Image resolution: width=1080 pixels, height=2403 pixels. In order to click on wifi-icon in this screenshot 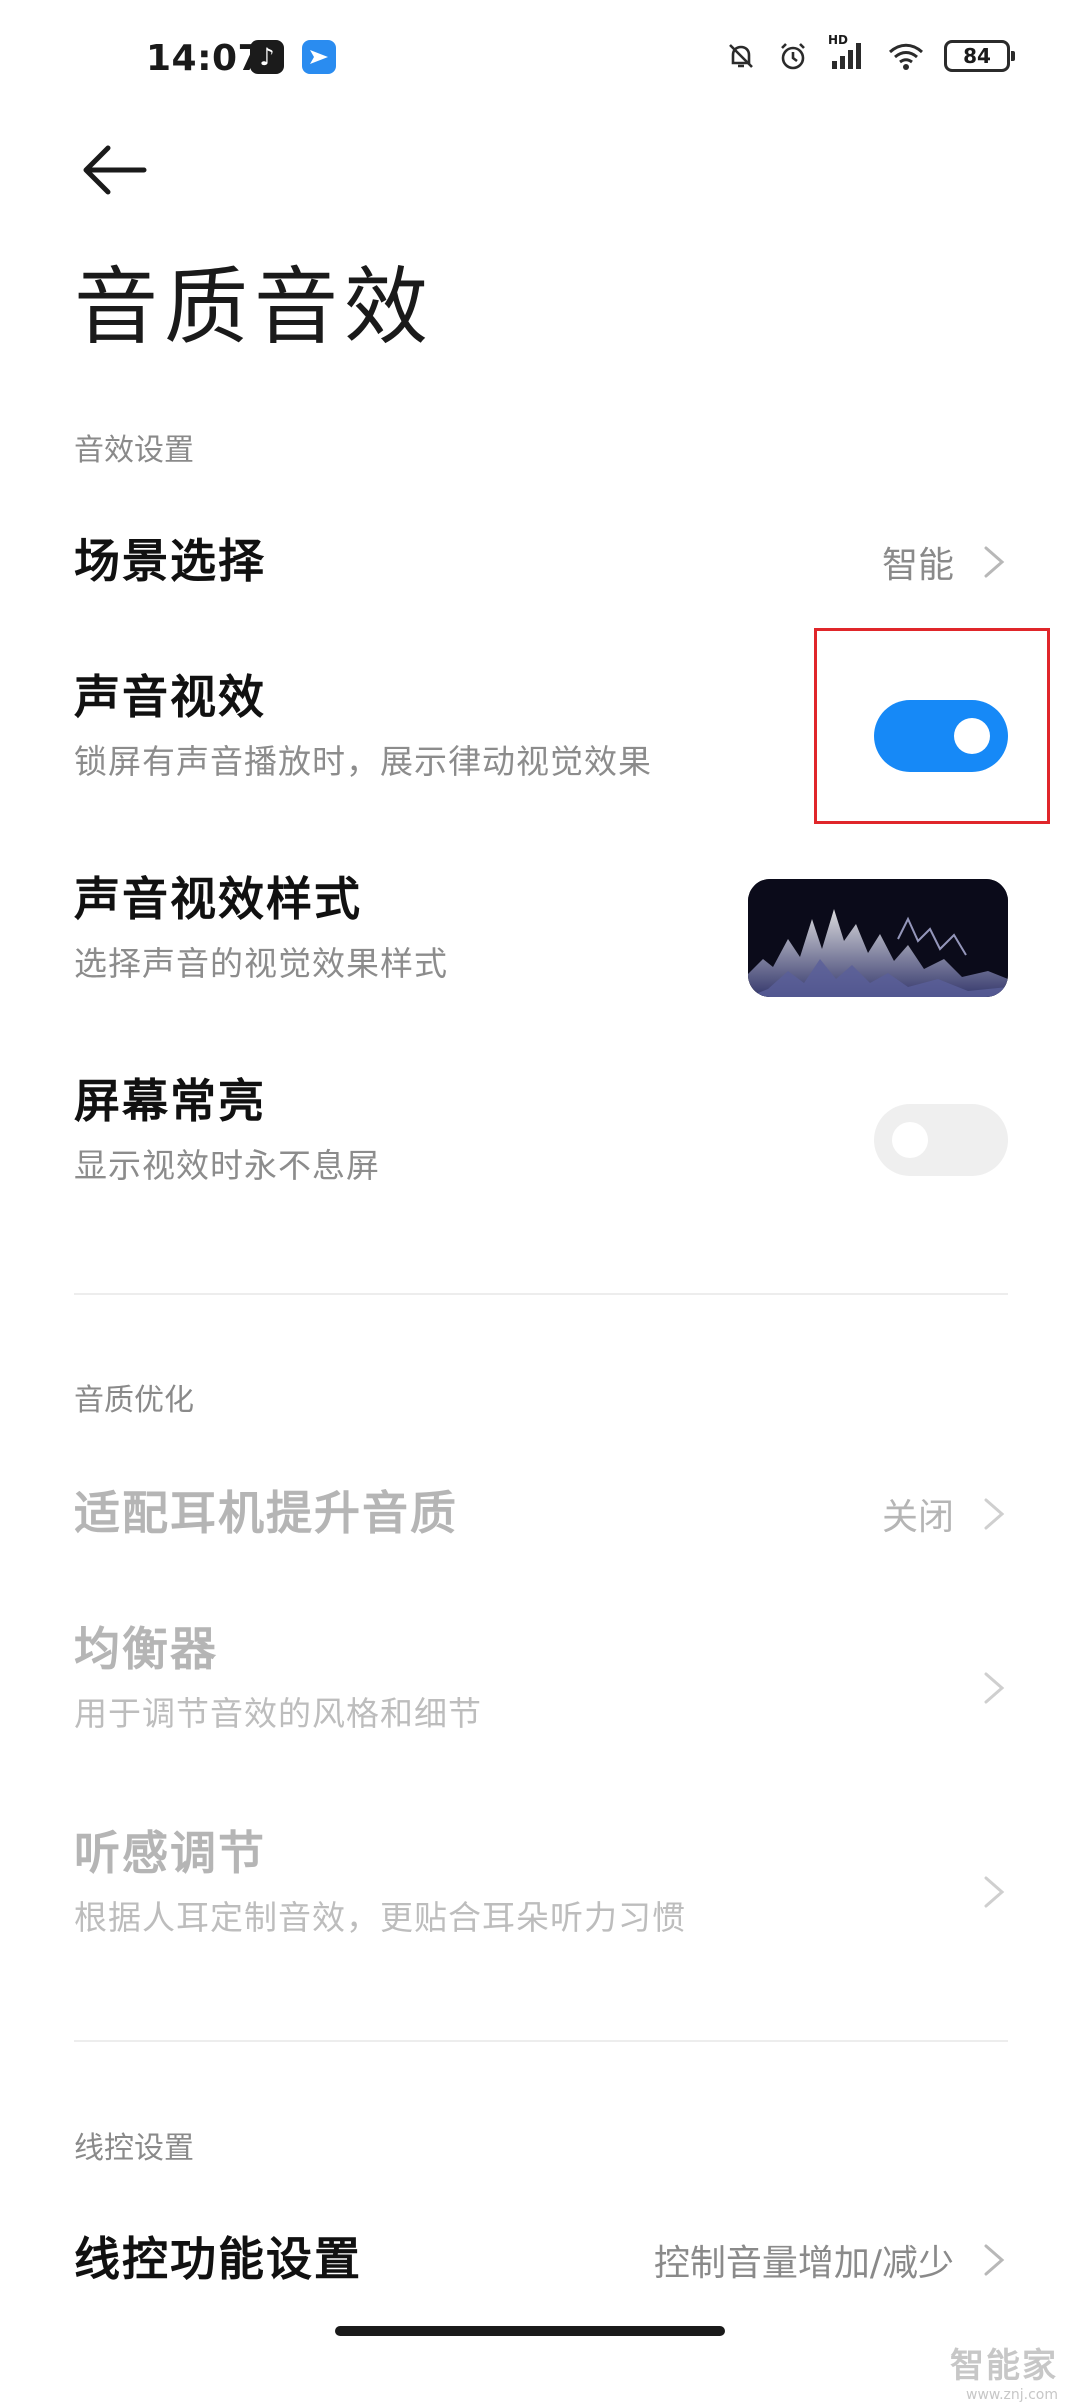, I will do `click(906, 56)`.